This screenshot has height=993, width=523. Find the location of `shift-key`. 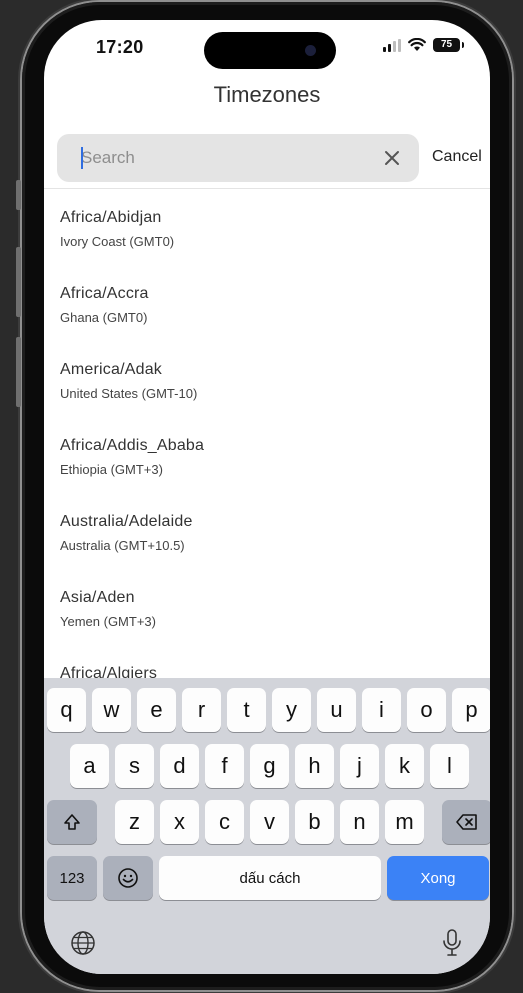

shift-key is located at coordinates (72, 822).